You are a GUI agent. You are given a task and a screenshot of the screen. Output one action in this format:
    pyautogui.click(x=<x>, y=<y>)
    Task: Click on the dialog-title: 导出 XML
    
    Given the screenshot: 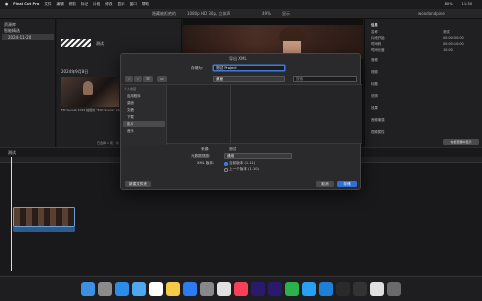 What is the action you would take?
    pyautogui.click(x=238, y=58)
    